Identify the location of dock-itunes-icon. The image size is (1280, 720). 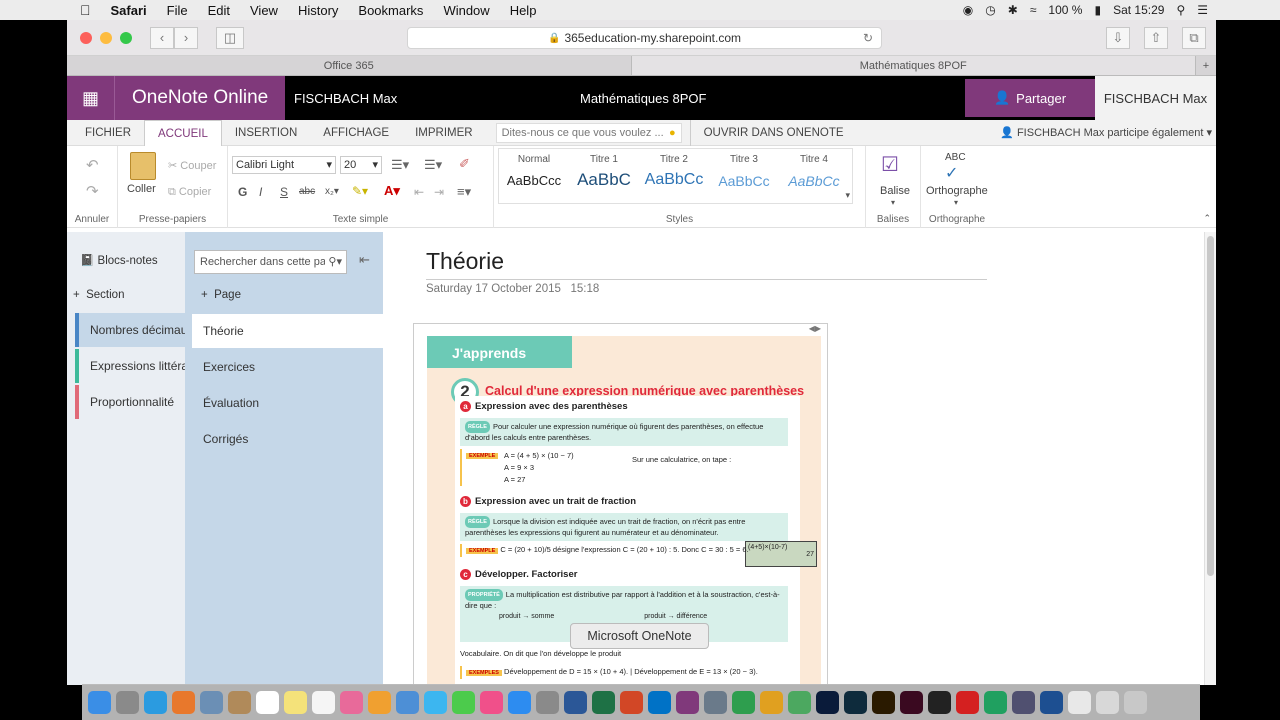
(491, 702).